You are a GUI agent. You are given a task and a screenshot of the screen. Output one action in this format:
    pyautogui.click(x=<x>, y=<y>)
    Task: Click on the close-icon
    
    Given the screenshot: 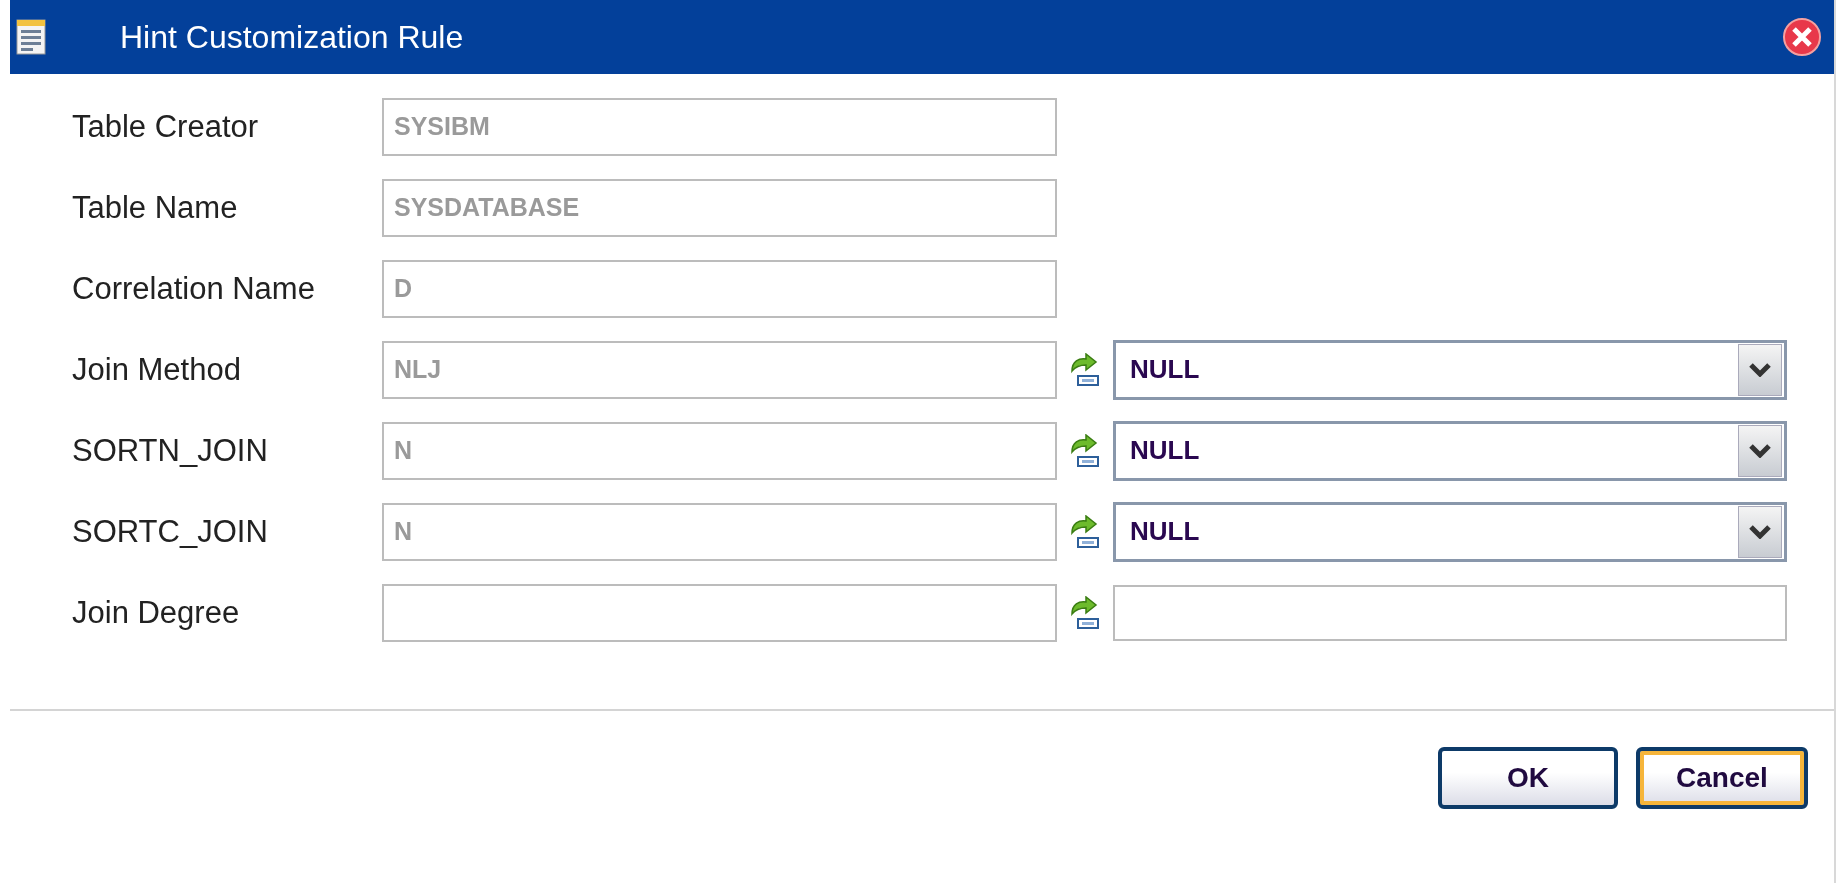 What is the action you would take?
    pyautogui.click(x=1802, y=37)
    